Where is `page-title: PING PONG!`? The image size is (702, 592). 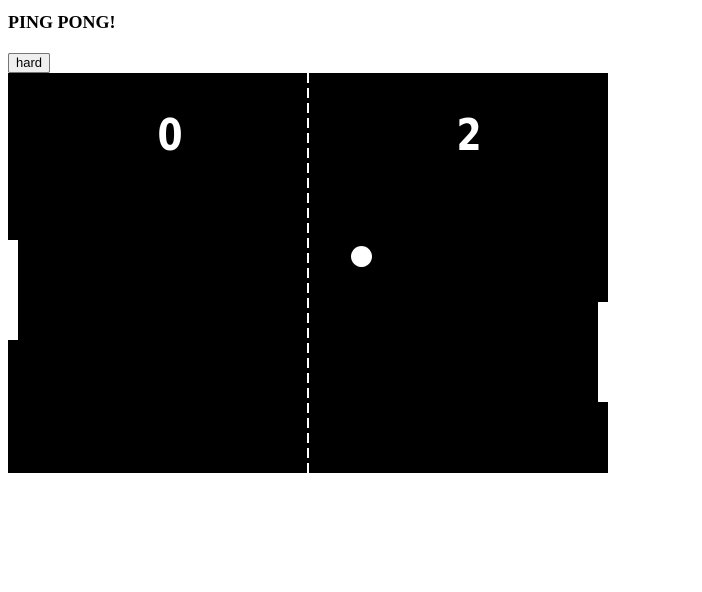 page-title: PING PONG! is located at coordinates (62, 22).